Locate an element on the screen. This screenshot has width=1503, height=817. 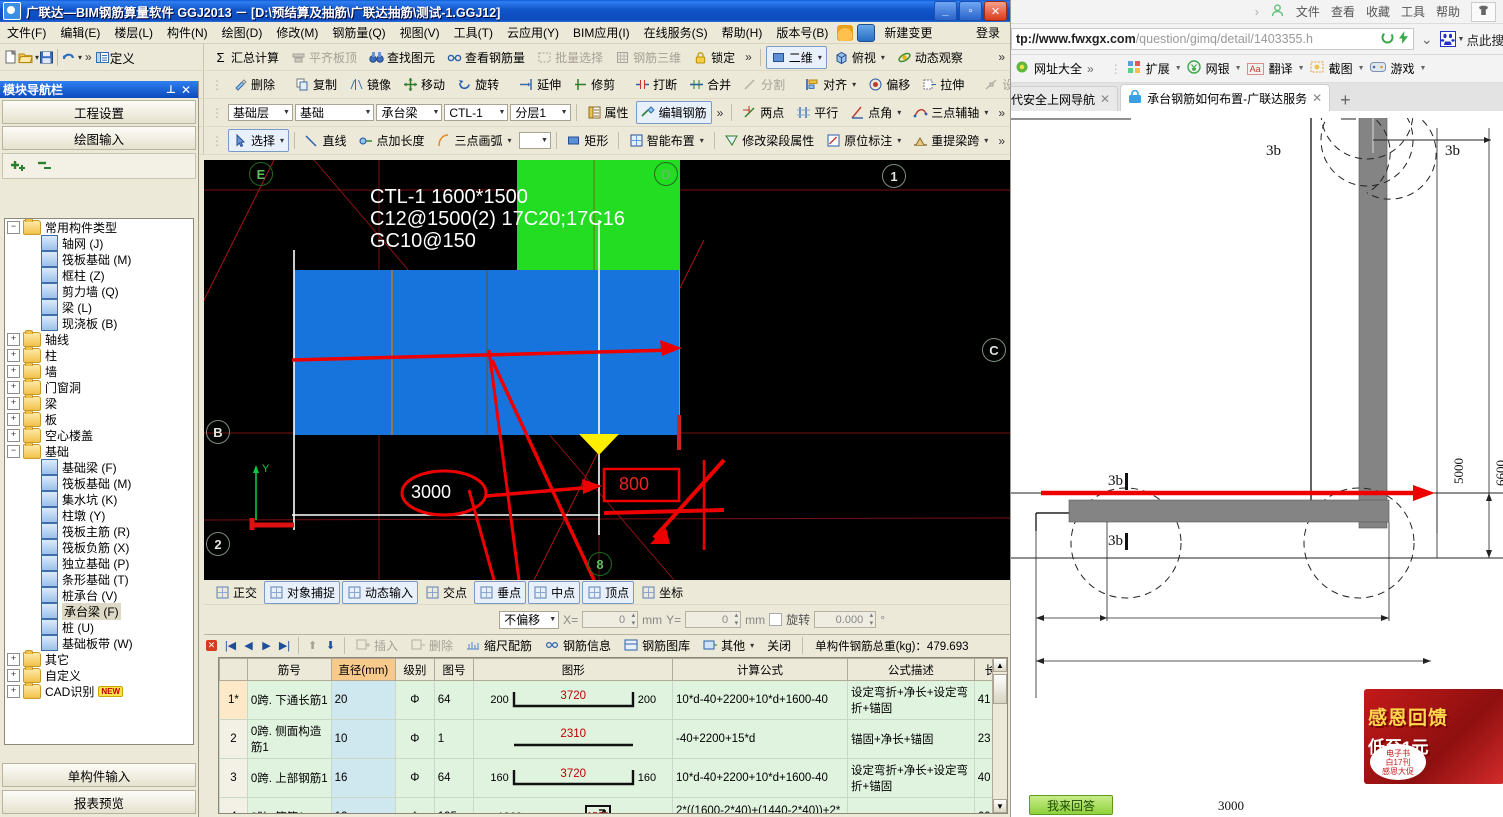
header-grade: 级别 is located at coordinates (415, 669).